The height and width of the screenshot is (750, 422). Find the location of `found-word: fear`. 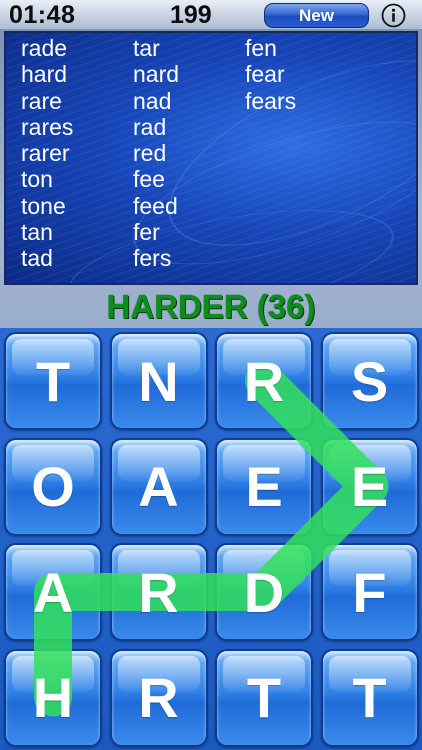

found-word: fear is located at coordinates (265, 74).